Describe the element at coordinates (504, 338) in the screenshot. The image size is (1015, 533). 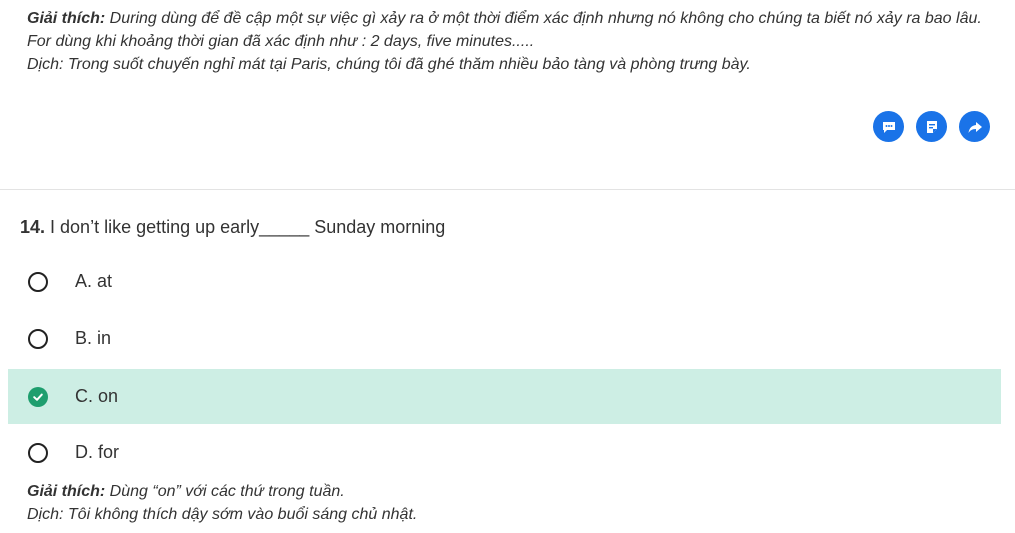
I see `option-b: B. in` at that location.